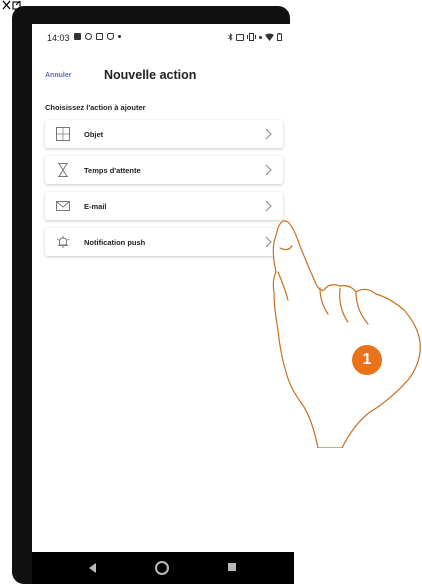  What do you see at coordinates (232, 567) in the screenshot?
I see `recent-apps-icon` at bounding box center [232, 567].